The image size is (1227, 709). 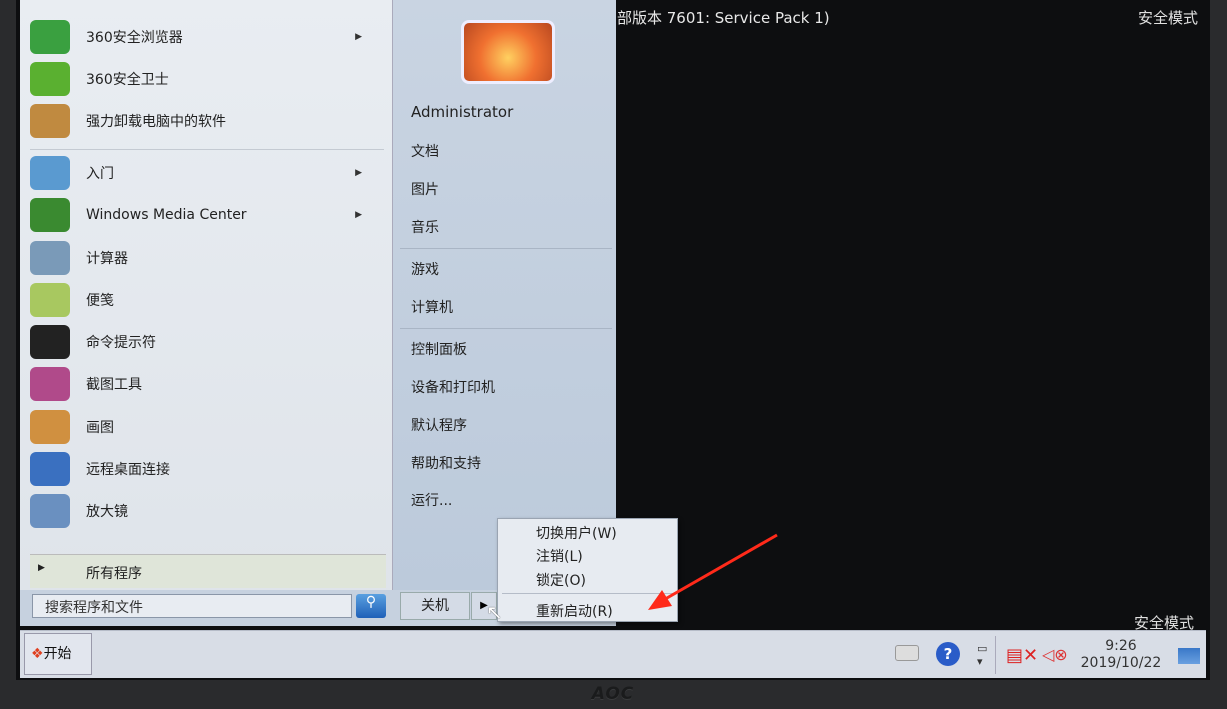 What do you see at coordinates (100, 300) in the screenshot?
I see `program-label: 便笺` at bounding box center [100, 300].